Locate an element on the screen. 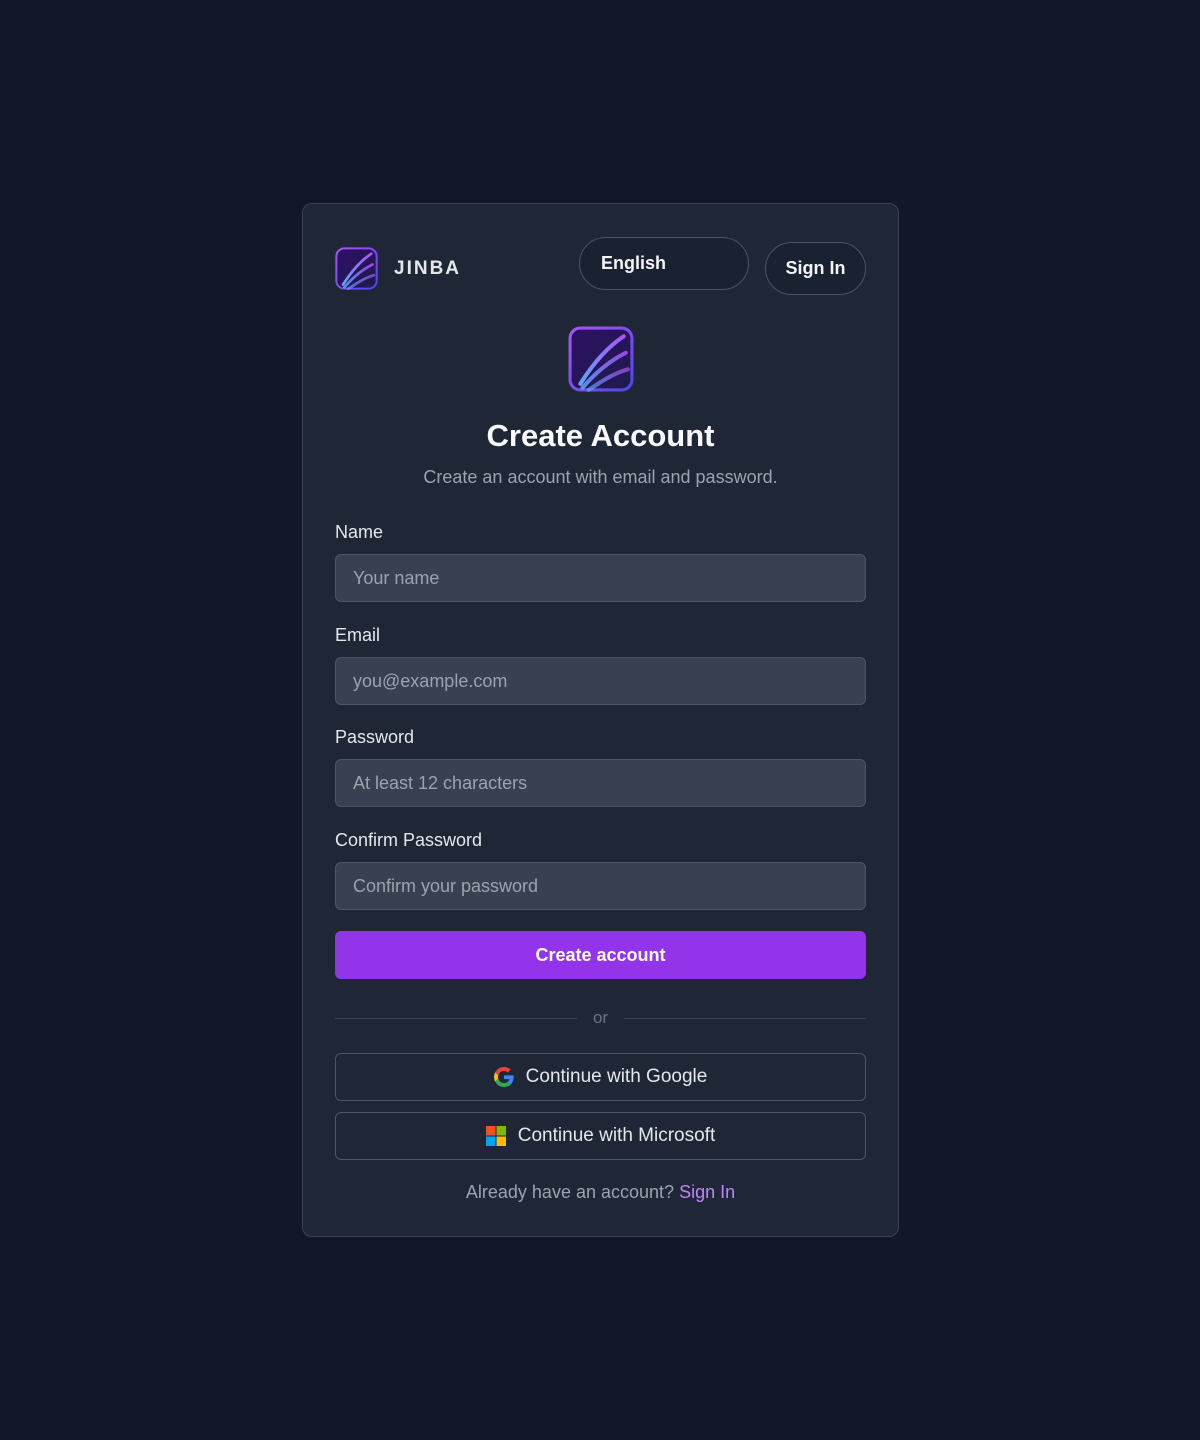 The image size is (1200, 1440). microsoft-signin-button: Continue with Microsoft is located at coordinates (600, 1136).